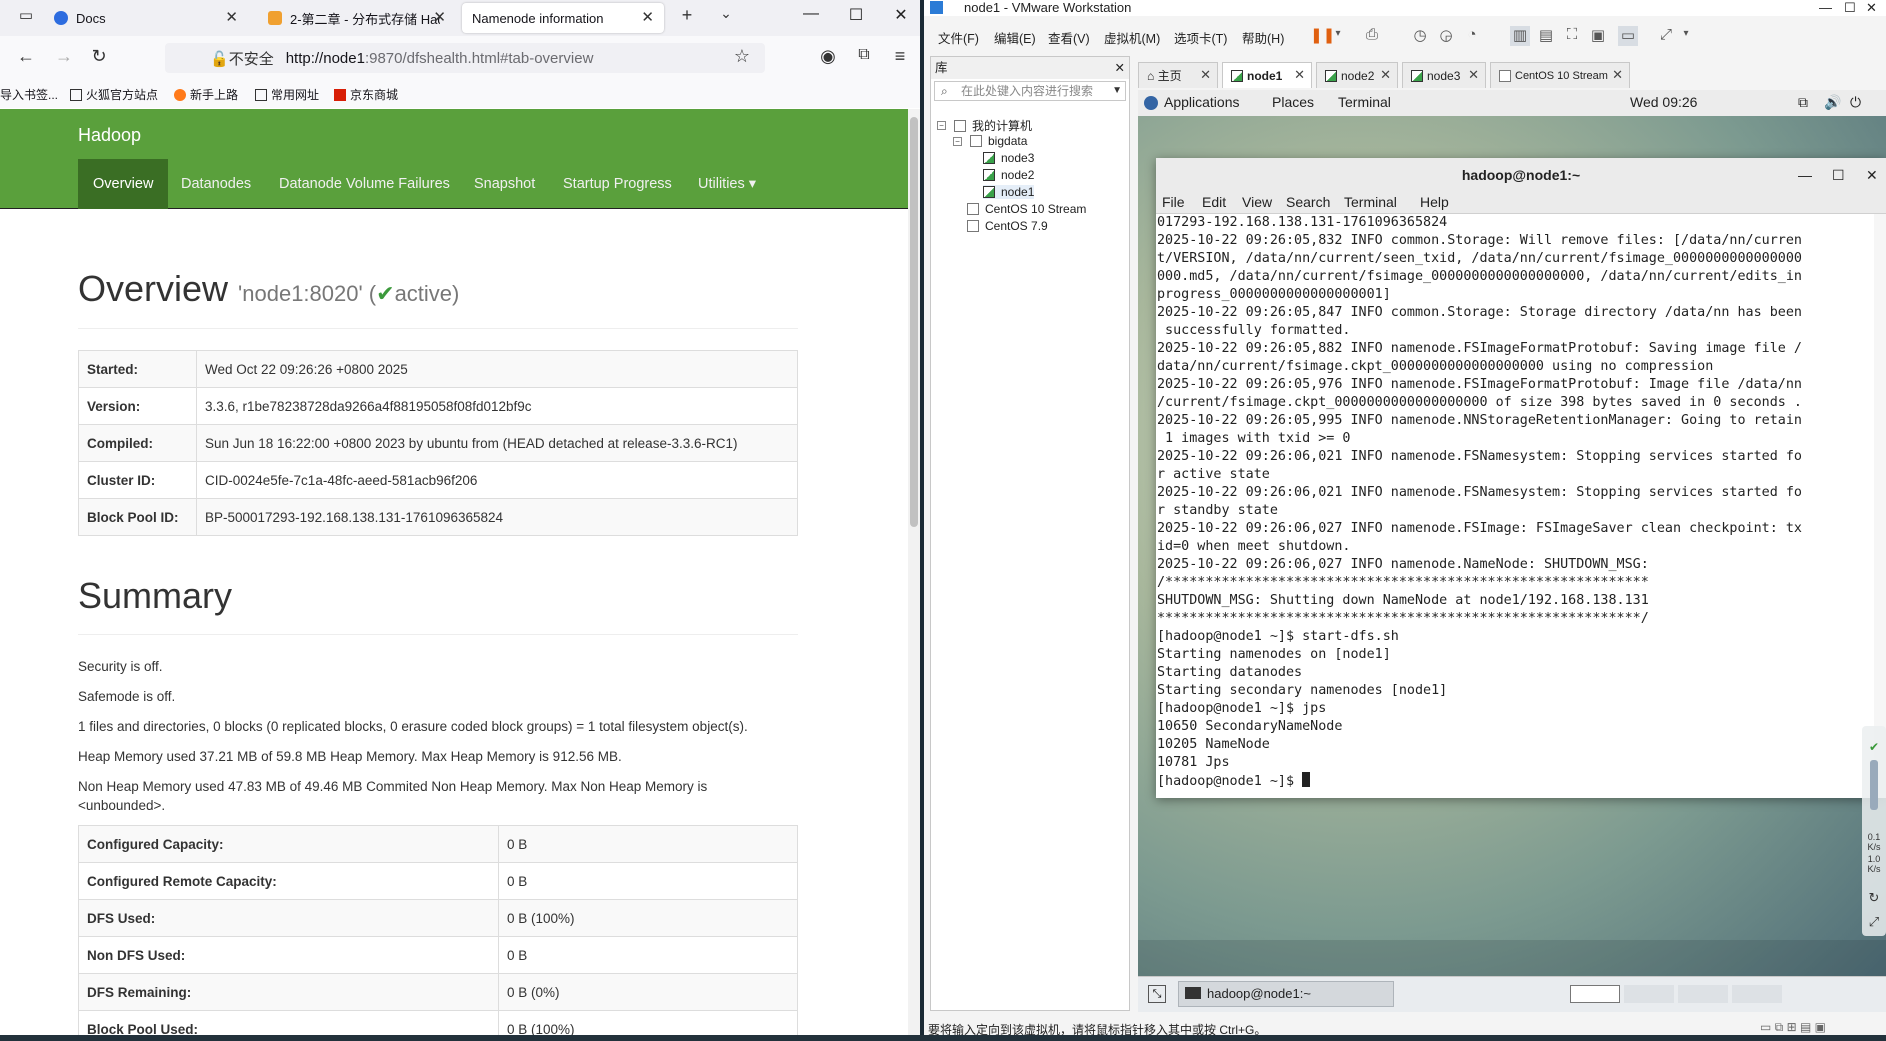 This screenshot has width=1886, height=1041. I want to click on library-search-input: ⌕ 在此处键入内容进行搜索 ▼, so click(1030, 91).